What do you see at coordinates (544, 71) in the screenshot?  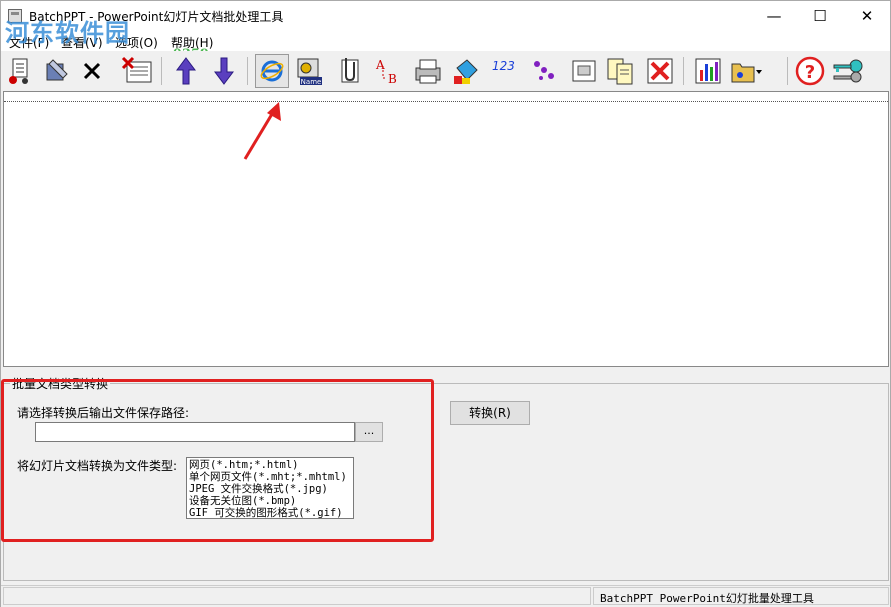 I see `path-dots-icon` at bounding box center [544, 71].